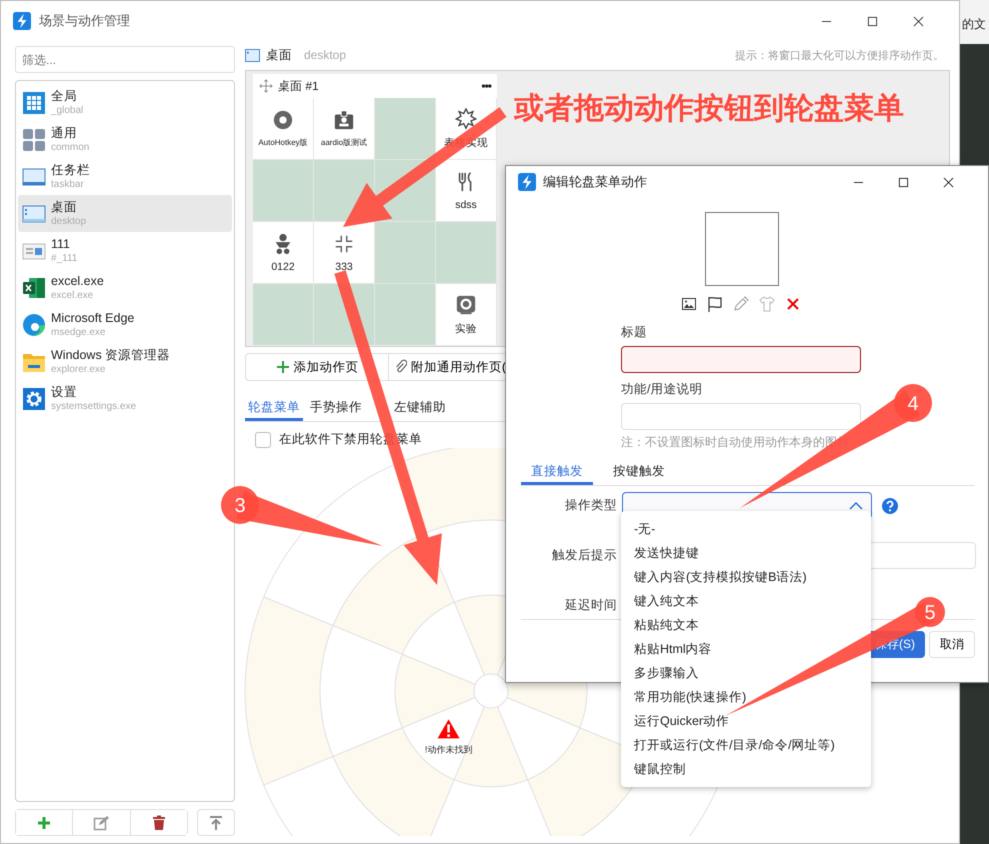 The width and height of the screenshot is (989, 844). I want to click on dialog-title: 编辑轮盘菜单动作, so click(595, 182).